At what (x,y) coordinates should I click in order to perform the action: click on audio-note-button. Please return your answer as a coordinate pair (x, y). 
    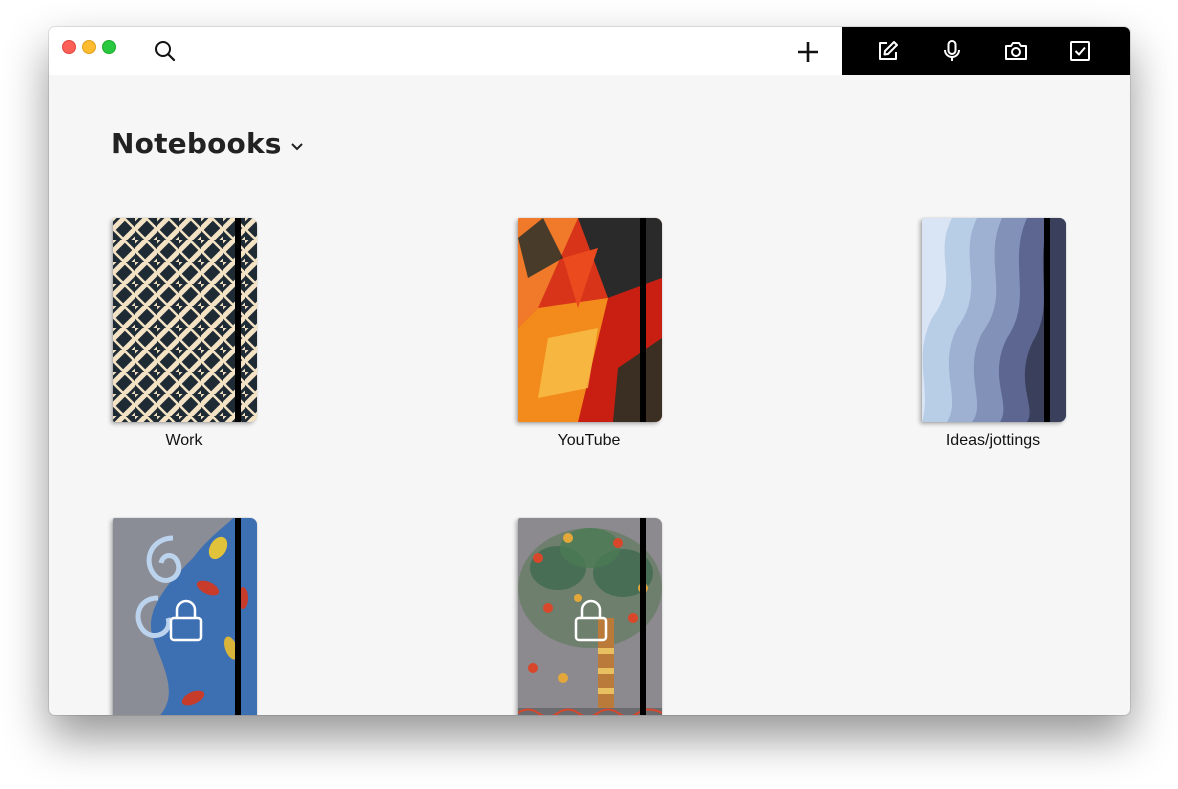
    Looking at the image, I should click on (952, 51).